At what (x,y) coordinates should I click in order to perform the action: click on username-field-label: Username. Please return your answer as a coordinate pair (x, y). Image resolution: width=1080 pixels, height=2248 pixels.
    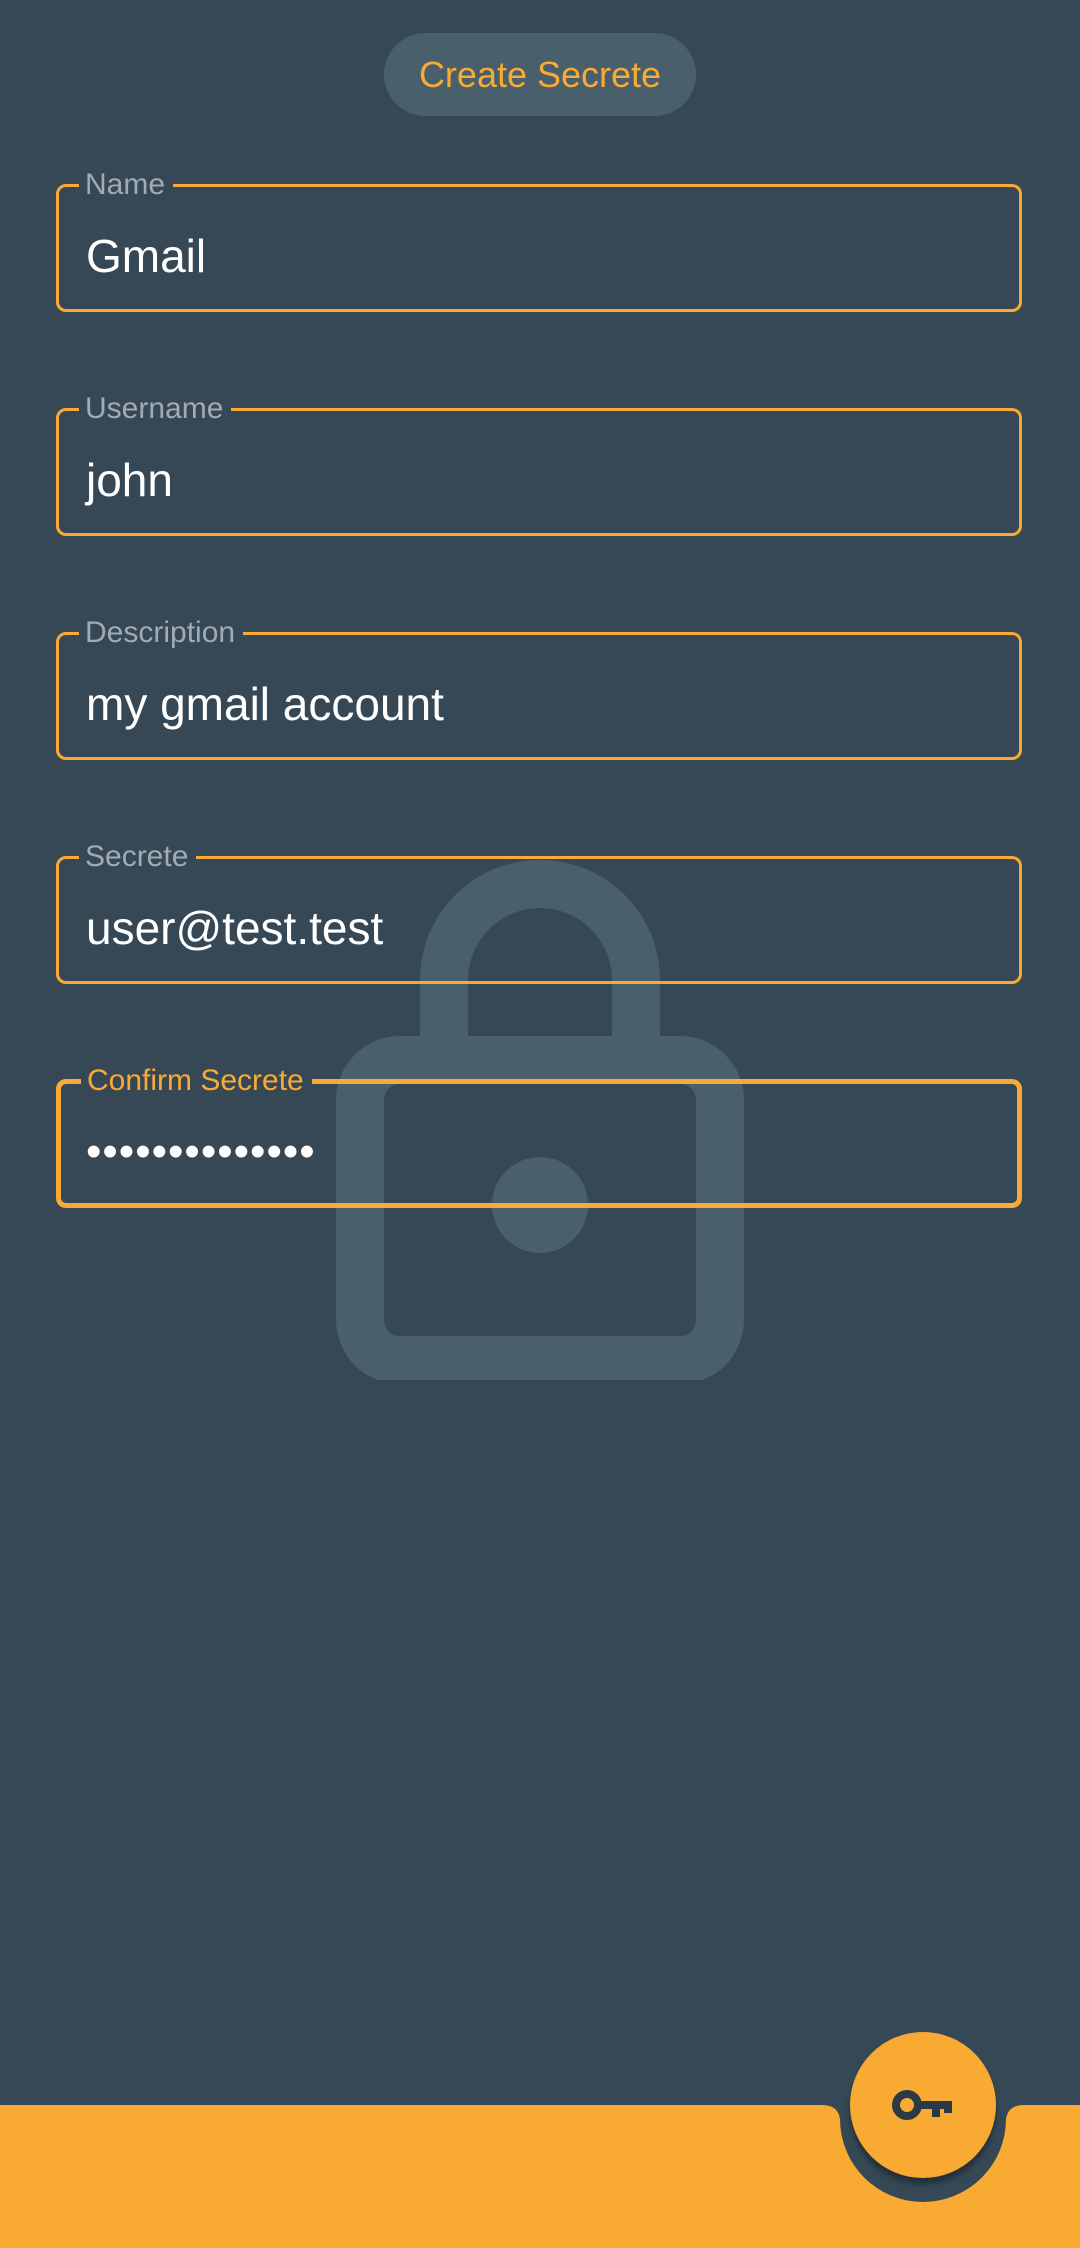
    Looking at the image, I should click on (154, 408).